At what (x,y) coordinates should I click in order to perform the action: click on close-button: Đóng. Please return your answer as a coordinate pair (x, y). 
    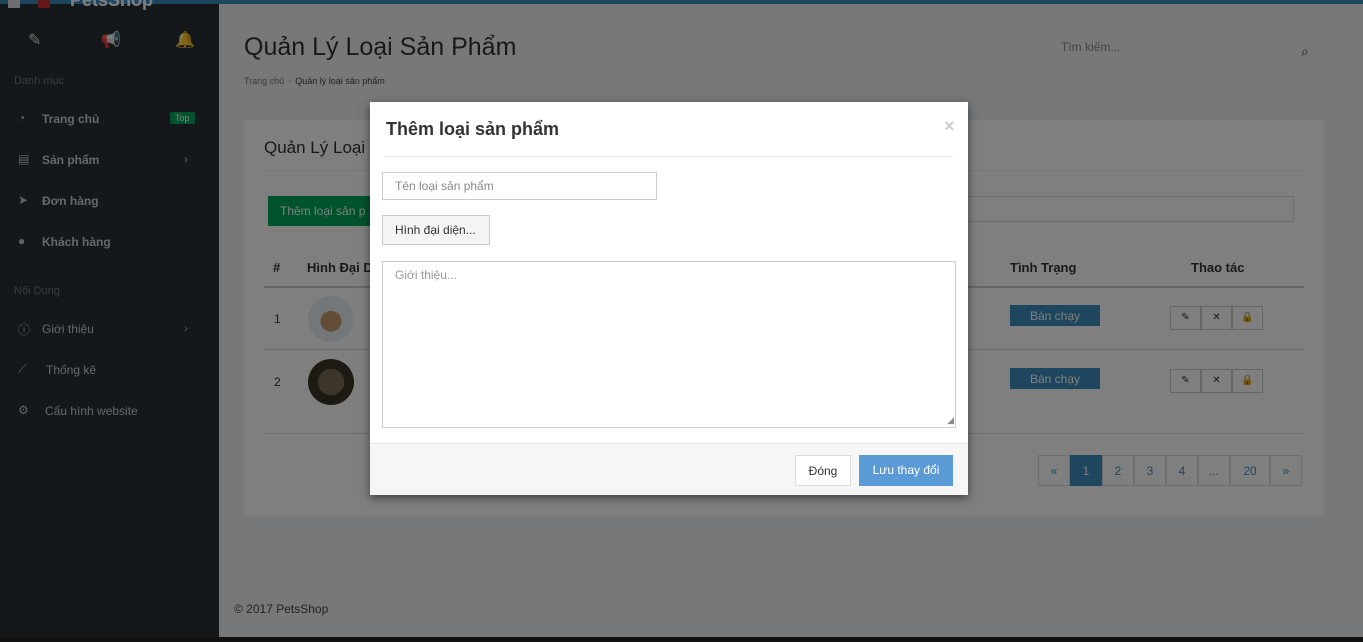
    Looking at the image, I should click on (823, 470).